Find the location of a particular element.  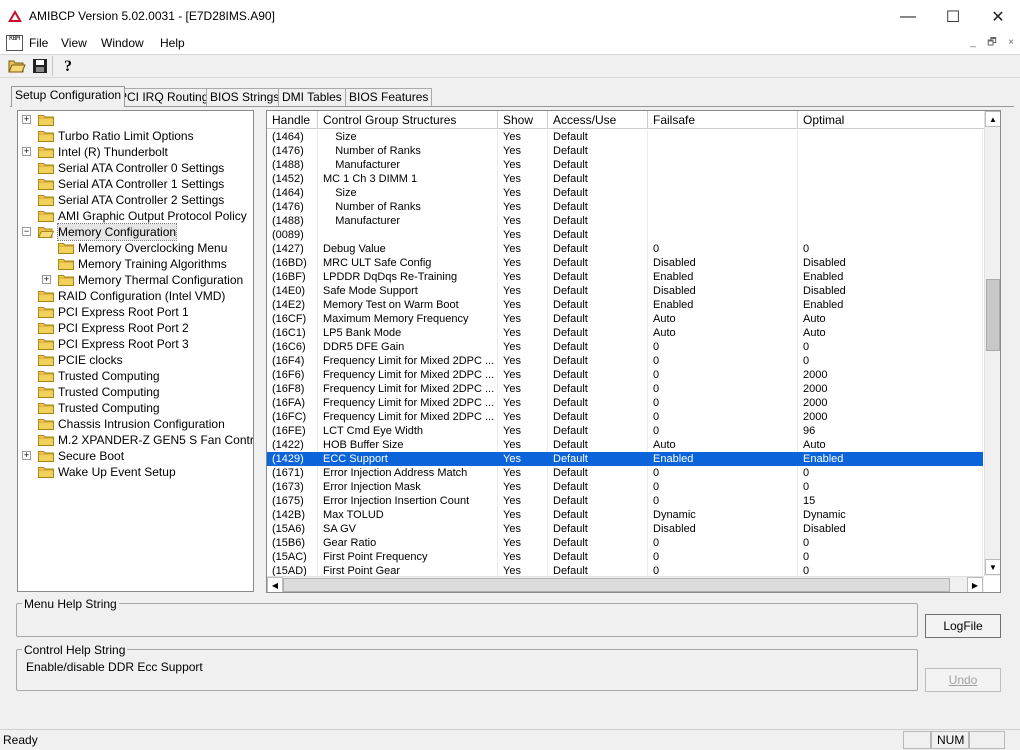

grid-row: (16C6) DDR5 DFE Gain Yes Default 0 0 is located at coordinates (625, 347).